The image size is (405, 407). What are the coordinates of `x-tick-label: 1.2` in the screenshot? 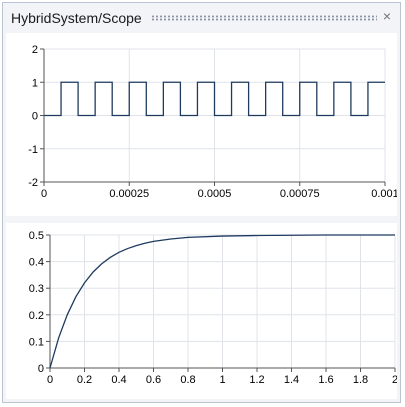 It's located at (256, 380).